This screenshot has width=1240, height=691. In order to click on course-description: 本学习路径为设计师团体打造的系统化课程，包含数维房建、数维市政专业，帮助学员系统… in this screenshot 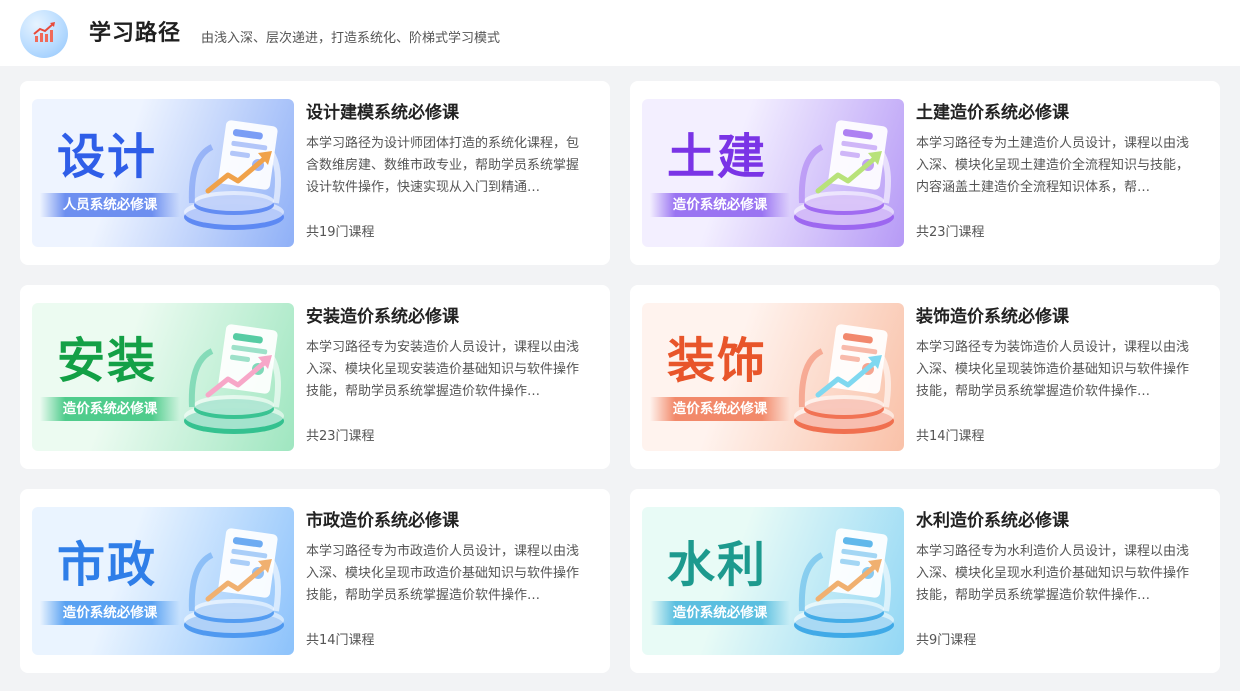, I will do `click(443, 165)`.